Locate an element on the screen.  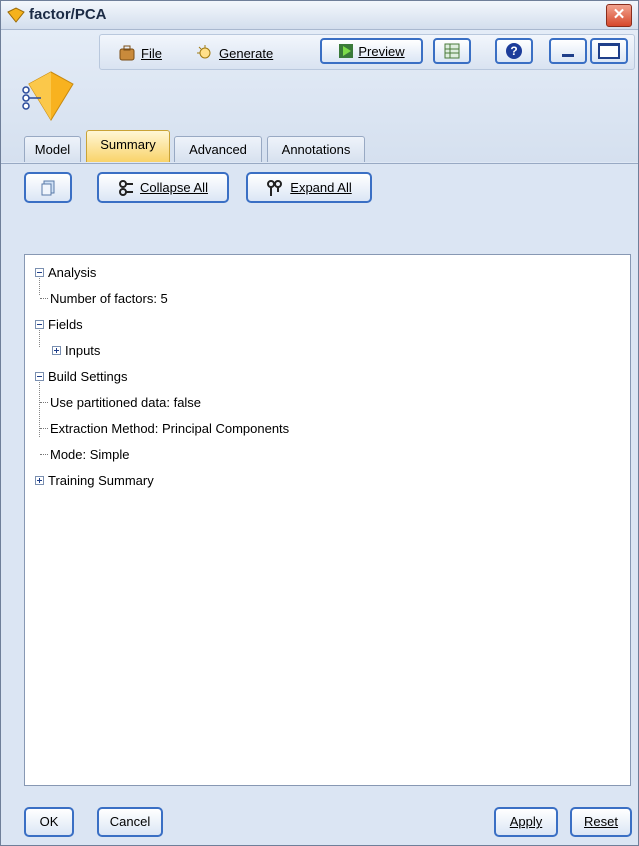
expand-all-label: Expand All is located at coordinates (321, 187).